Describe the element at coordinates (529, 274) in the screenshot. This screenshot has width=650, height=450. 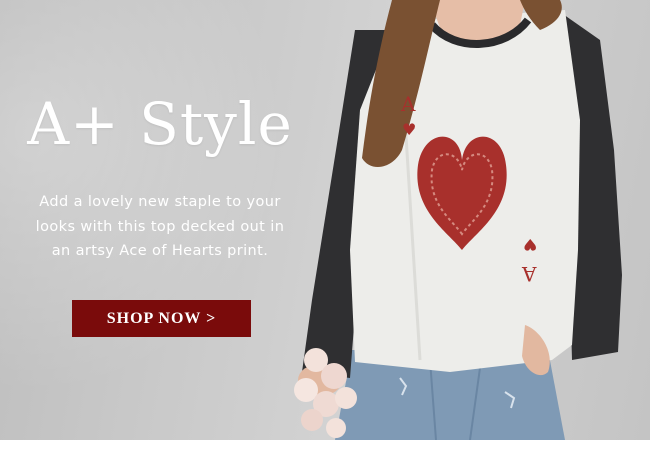
I see `card-rank-bottom: A` at that location.